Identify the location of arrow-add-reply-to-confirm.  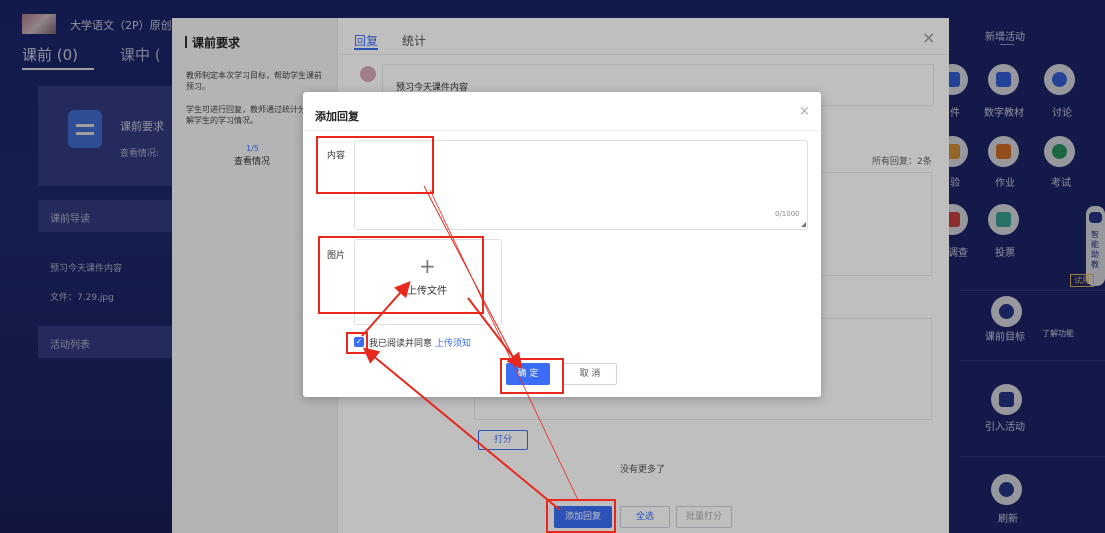
(504, 345).